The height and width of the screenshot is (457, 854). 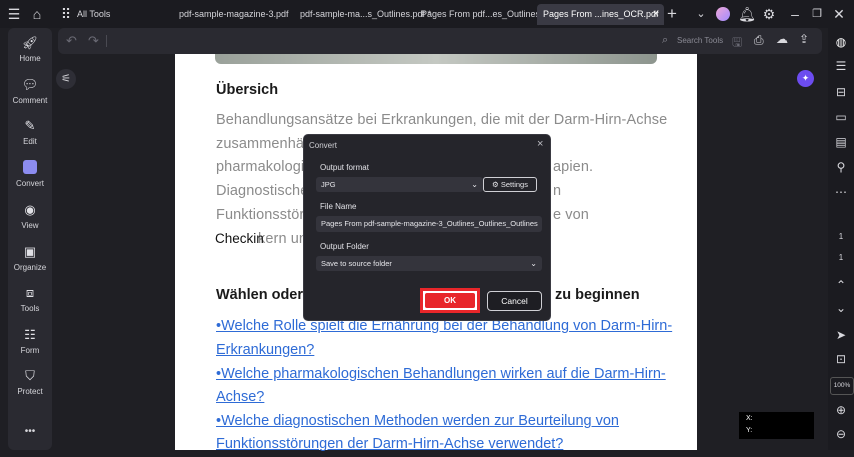 What do you see at coordinates (265, 350) in the screenshot?
I see `question-link: Erkrankungen?` at bounding box center [265, 350].